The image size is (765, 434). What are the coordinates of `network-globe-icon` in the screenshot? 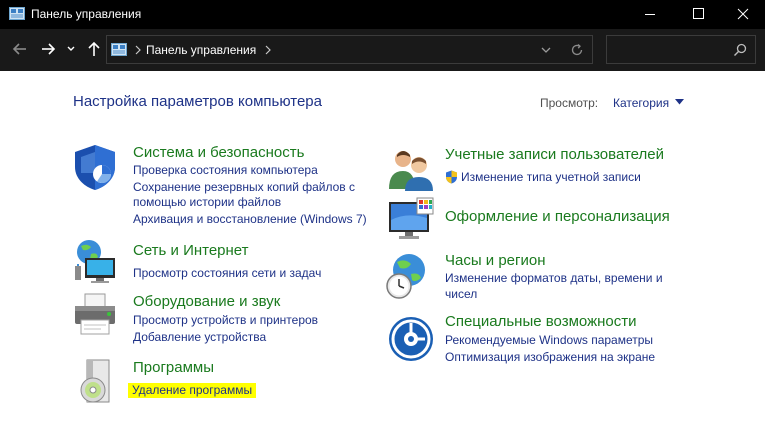 It's located at (95, 262).